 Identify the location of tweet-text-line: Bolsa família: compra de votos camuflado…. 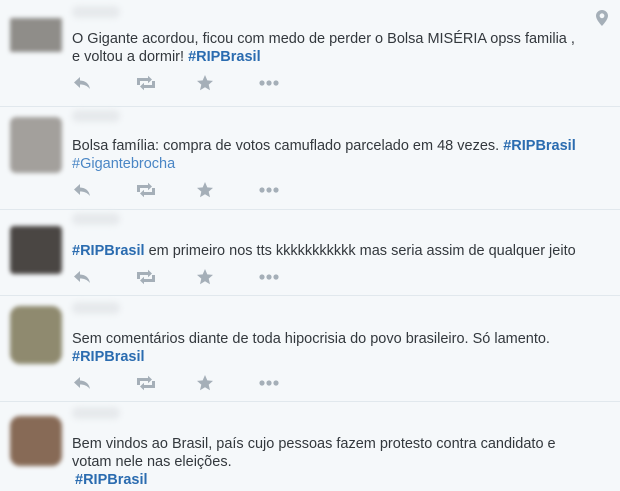
(337, 146).